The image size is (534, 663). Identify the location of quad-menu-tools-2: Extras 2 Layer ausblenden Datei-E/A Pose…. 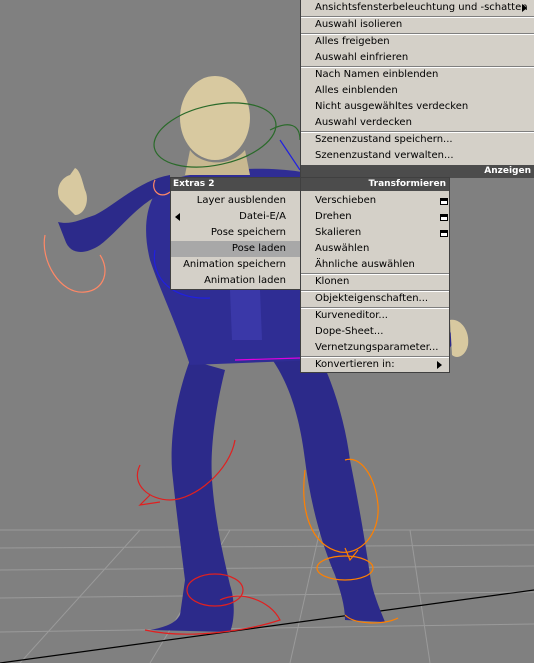
(235, 233).